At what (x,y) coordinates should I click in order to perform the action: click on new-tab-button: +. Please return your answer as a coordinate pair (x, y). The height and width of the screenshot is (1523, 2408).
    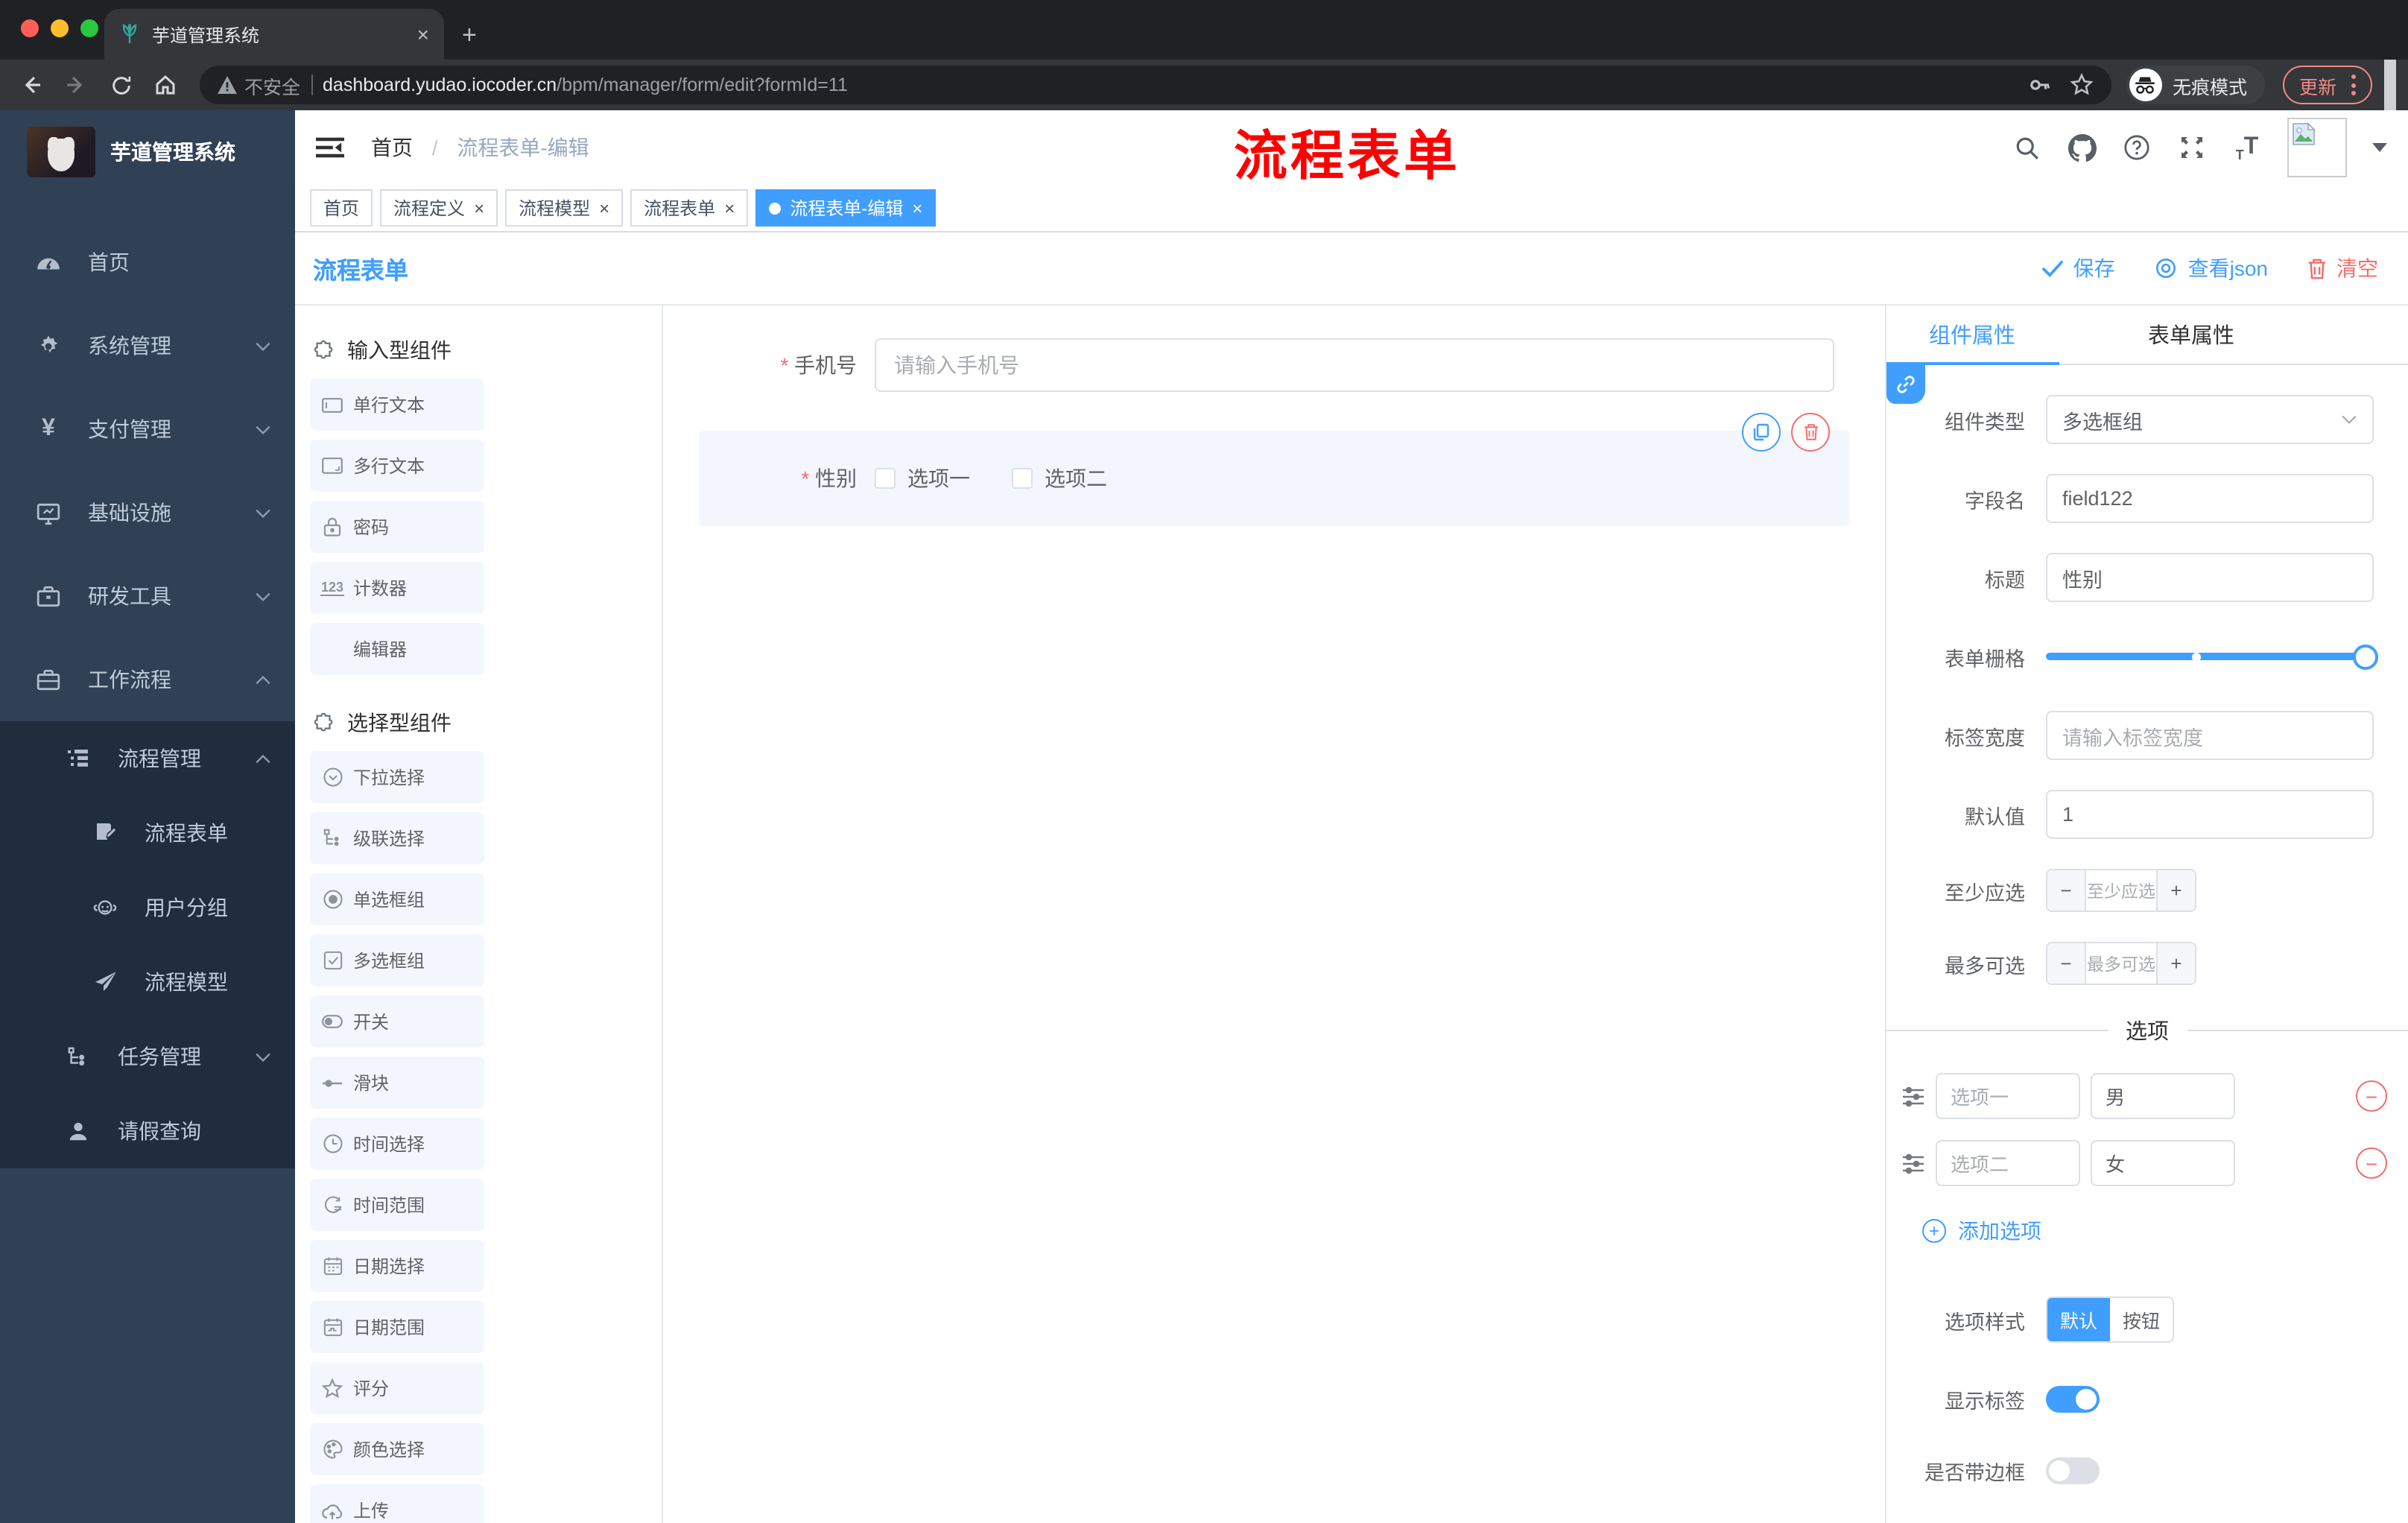
    Looking at the image, I should click on (469, 36).